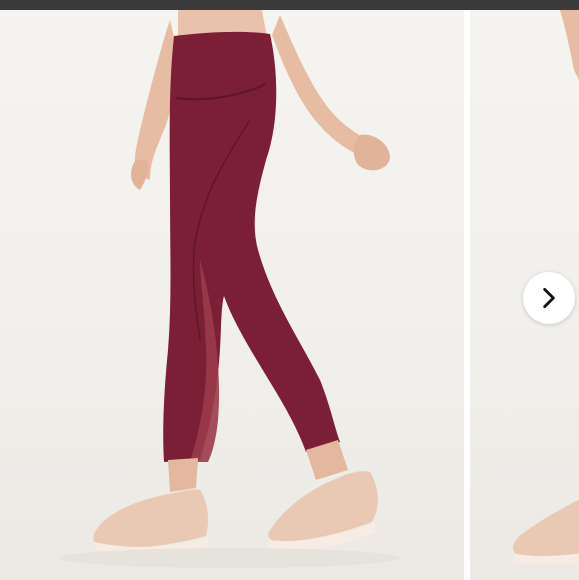  Describe the element at coordinates (140, 175) in the screenshot. I see `left-hand` at that location.